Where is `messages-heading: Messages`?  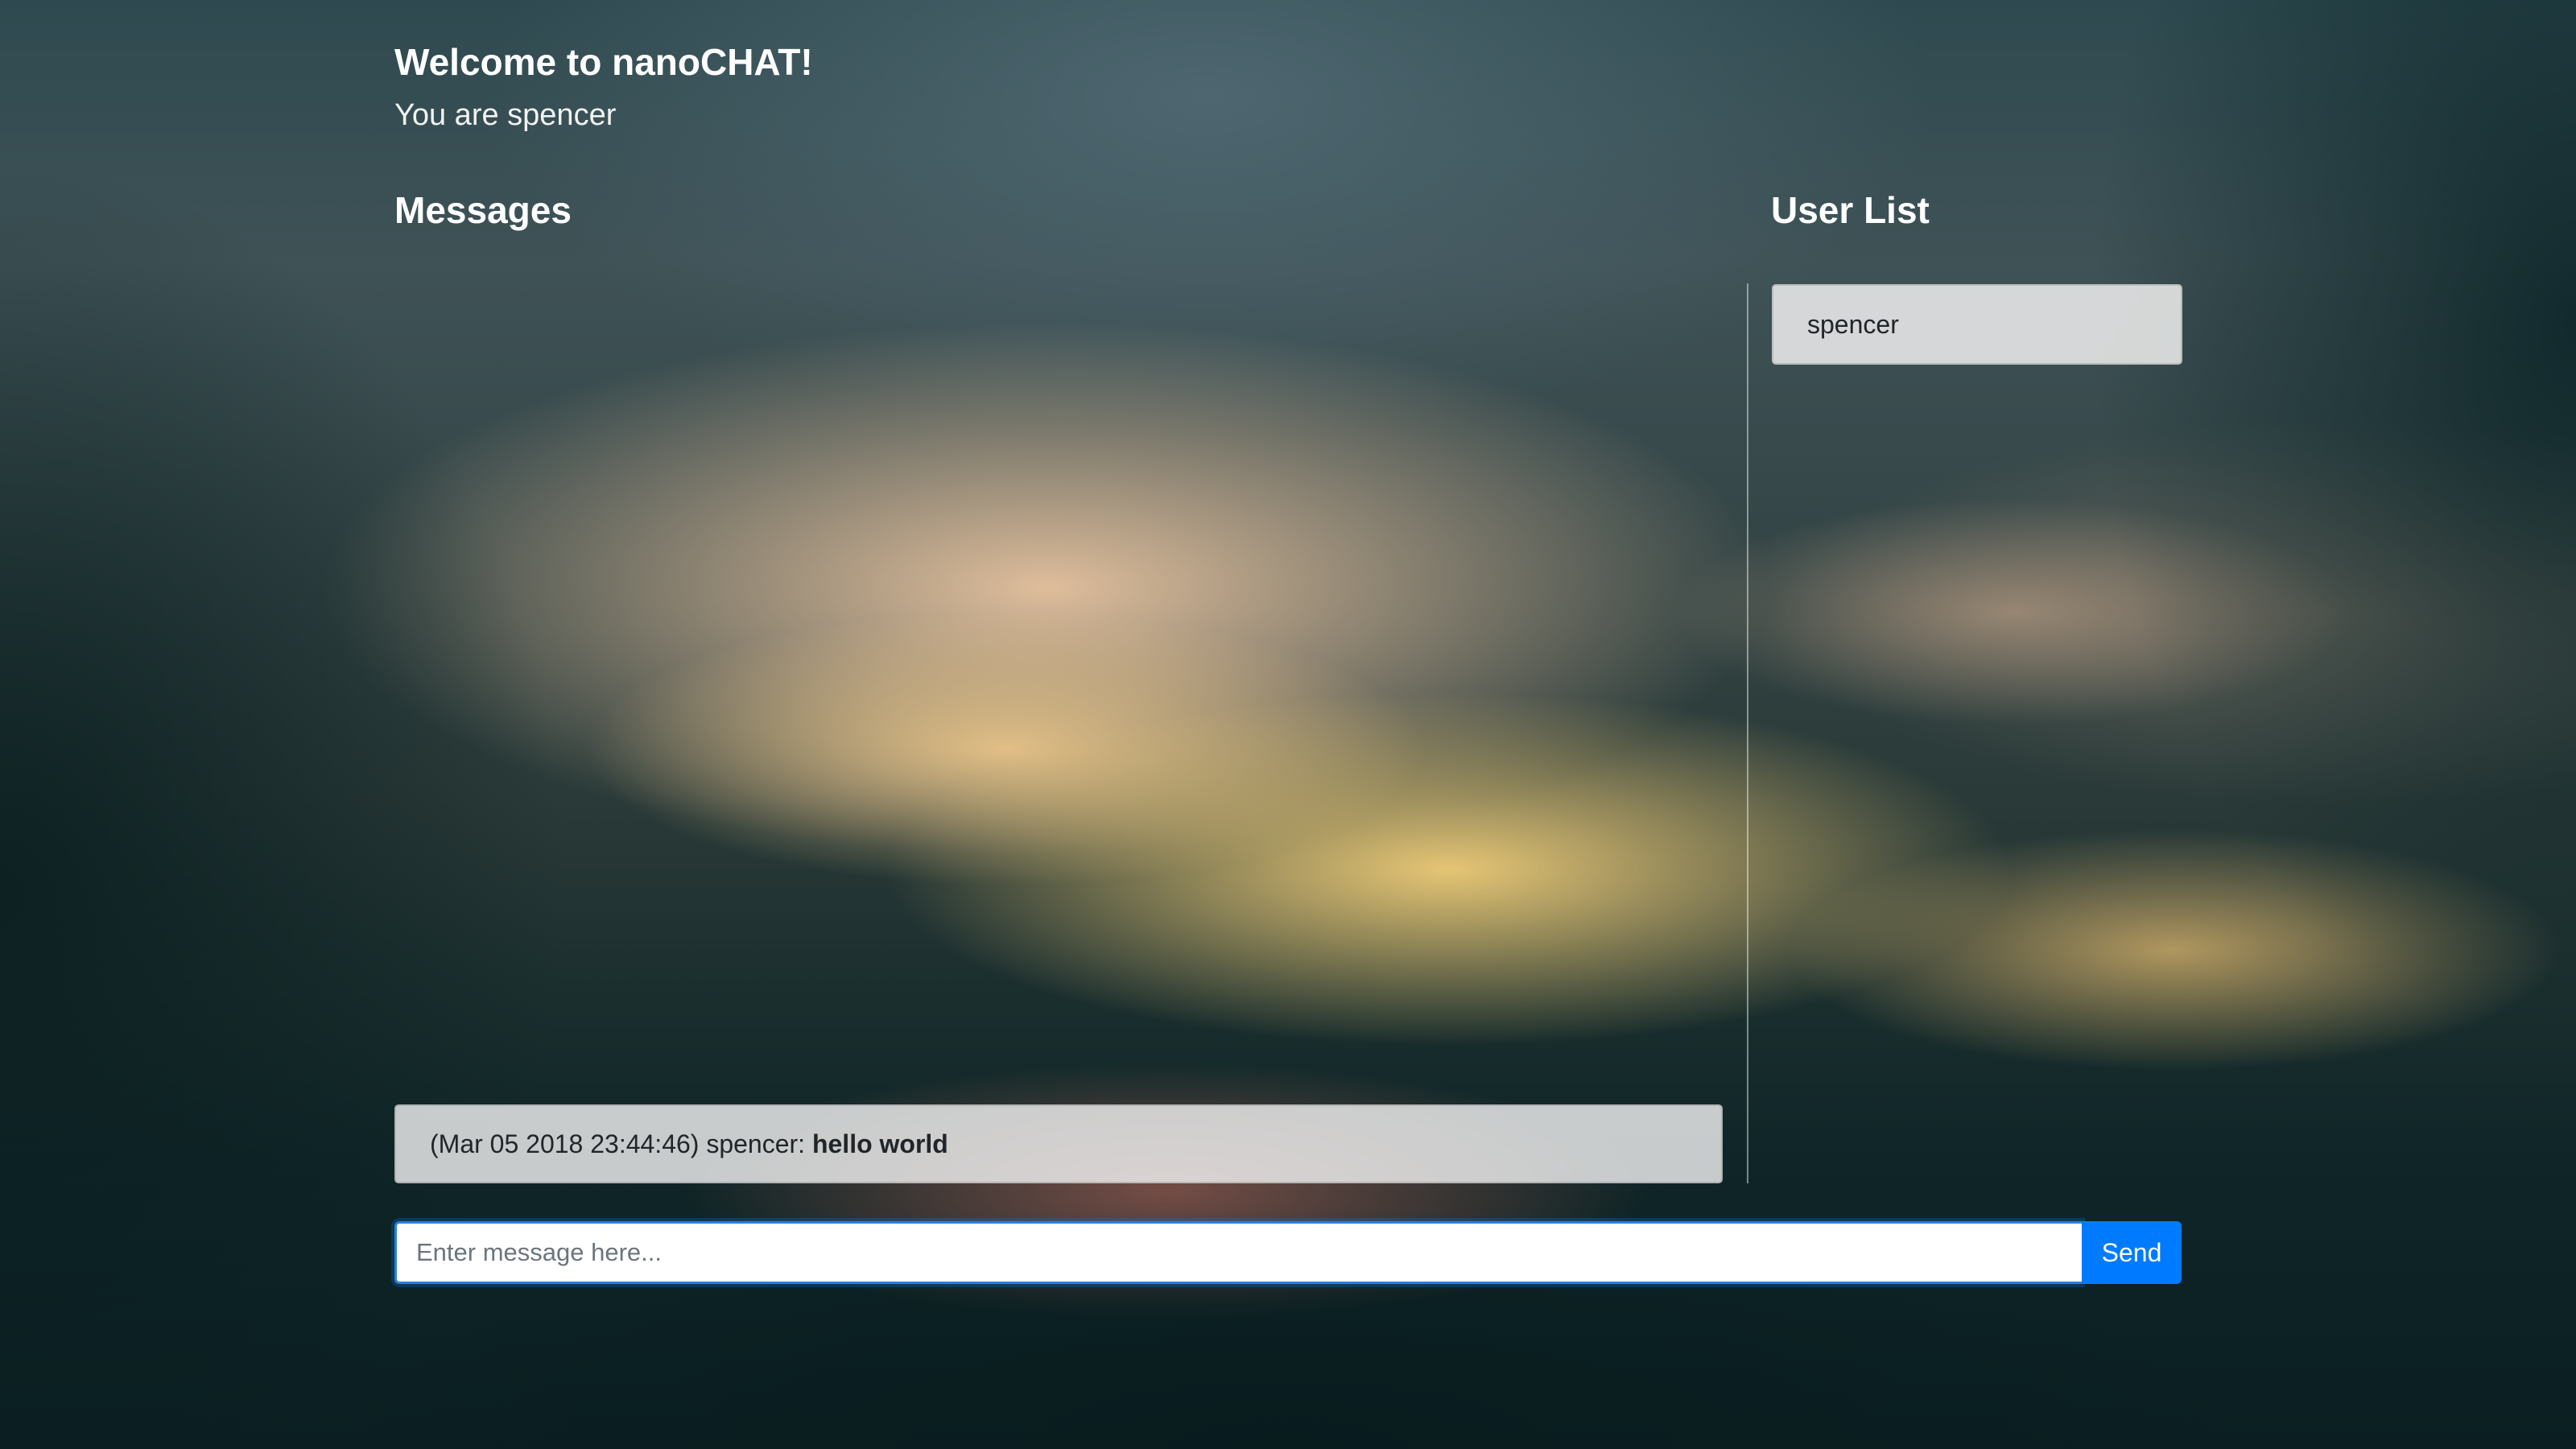
messages-heading: Messages is located at coordinates (483, 210).